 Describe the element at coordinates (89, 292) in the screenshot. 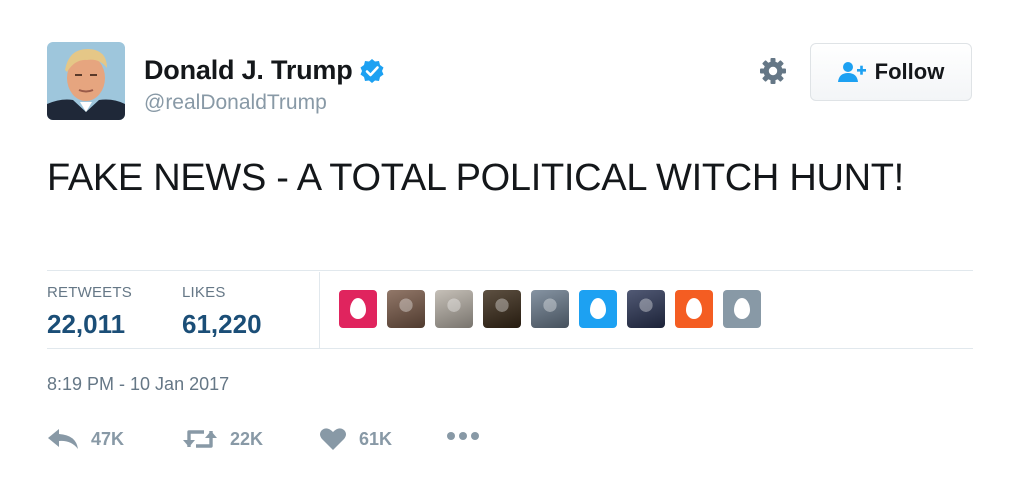

I see `retweets-label: RETWEETS` at that location.